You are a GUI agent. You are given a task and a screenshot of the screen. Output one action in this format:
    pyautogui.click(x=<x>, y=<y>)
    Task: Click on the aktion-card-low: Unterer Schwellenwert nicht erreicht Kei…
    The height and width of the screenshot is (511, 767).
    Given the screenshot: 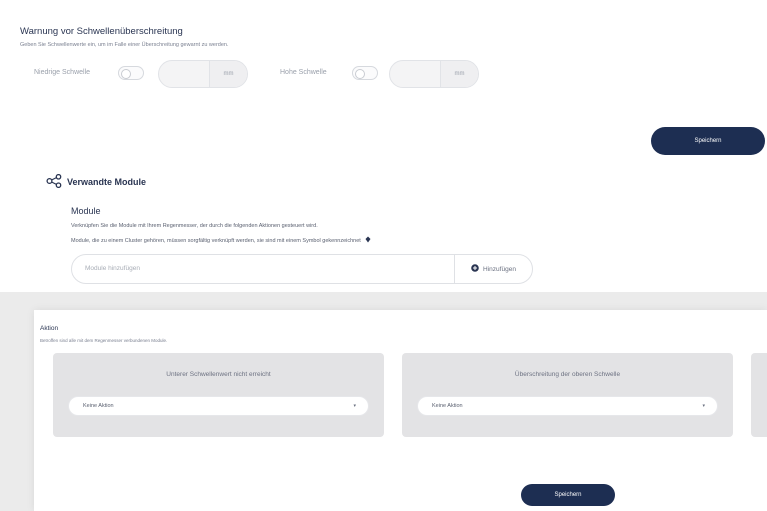 What is the action you would take?
    pyautogui.click(x=218, y=395)
    